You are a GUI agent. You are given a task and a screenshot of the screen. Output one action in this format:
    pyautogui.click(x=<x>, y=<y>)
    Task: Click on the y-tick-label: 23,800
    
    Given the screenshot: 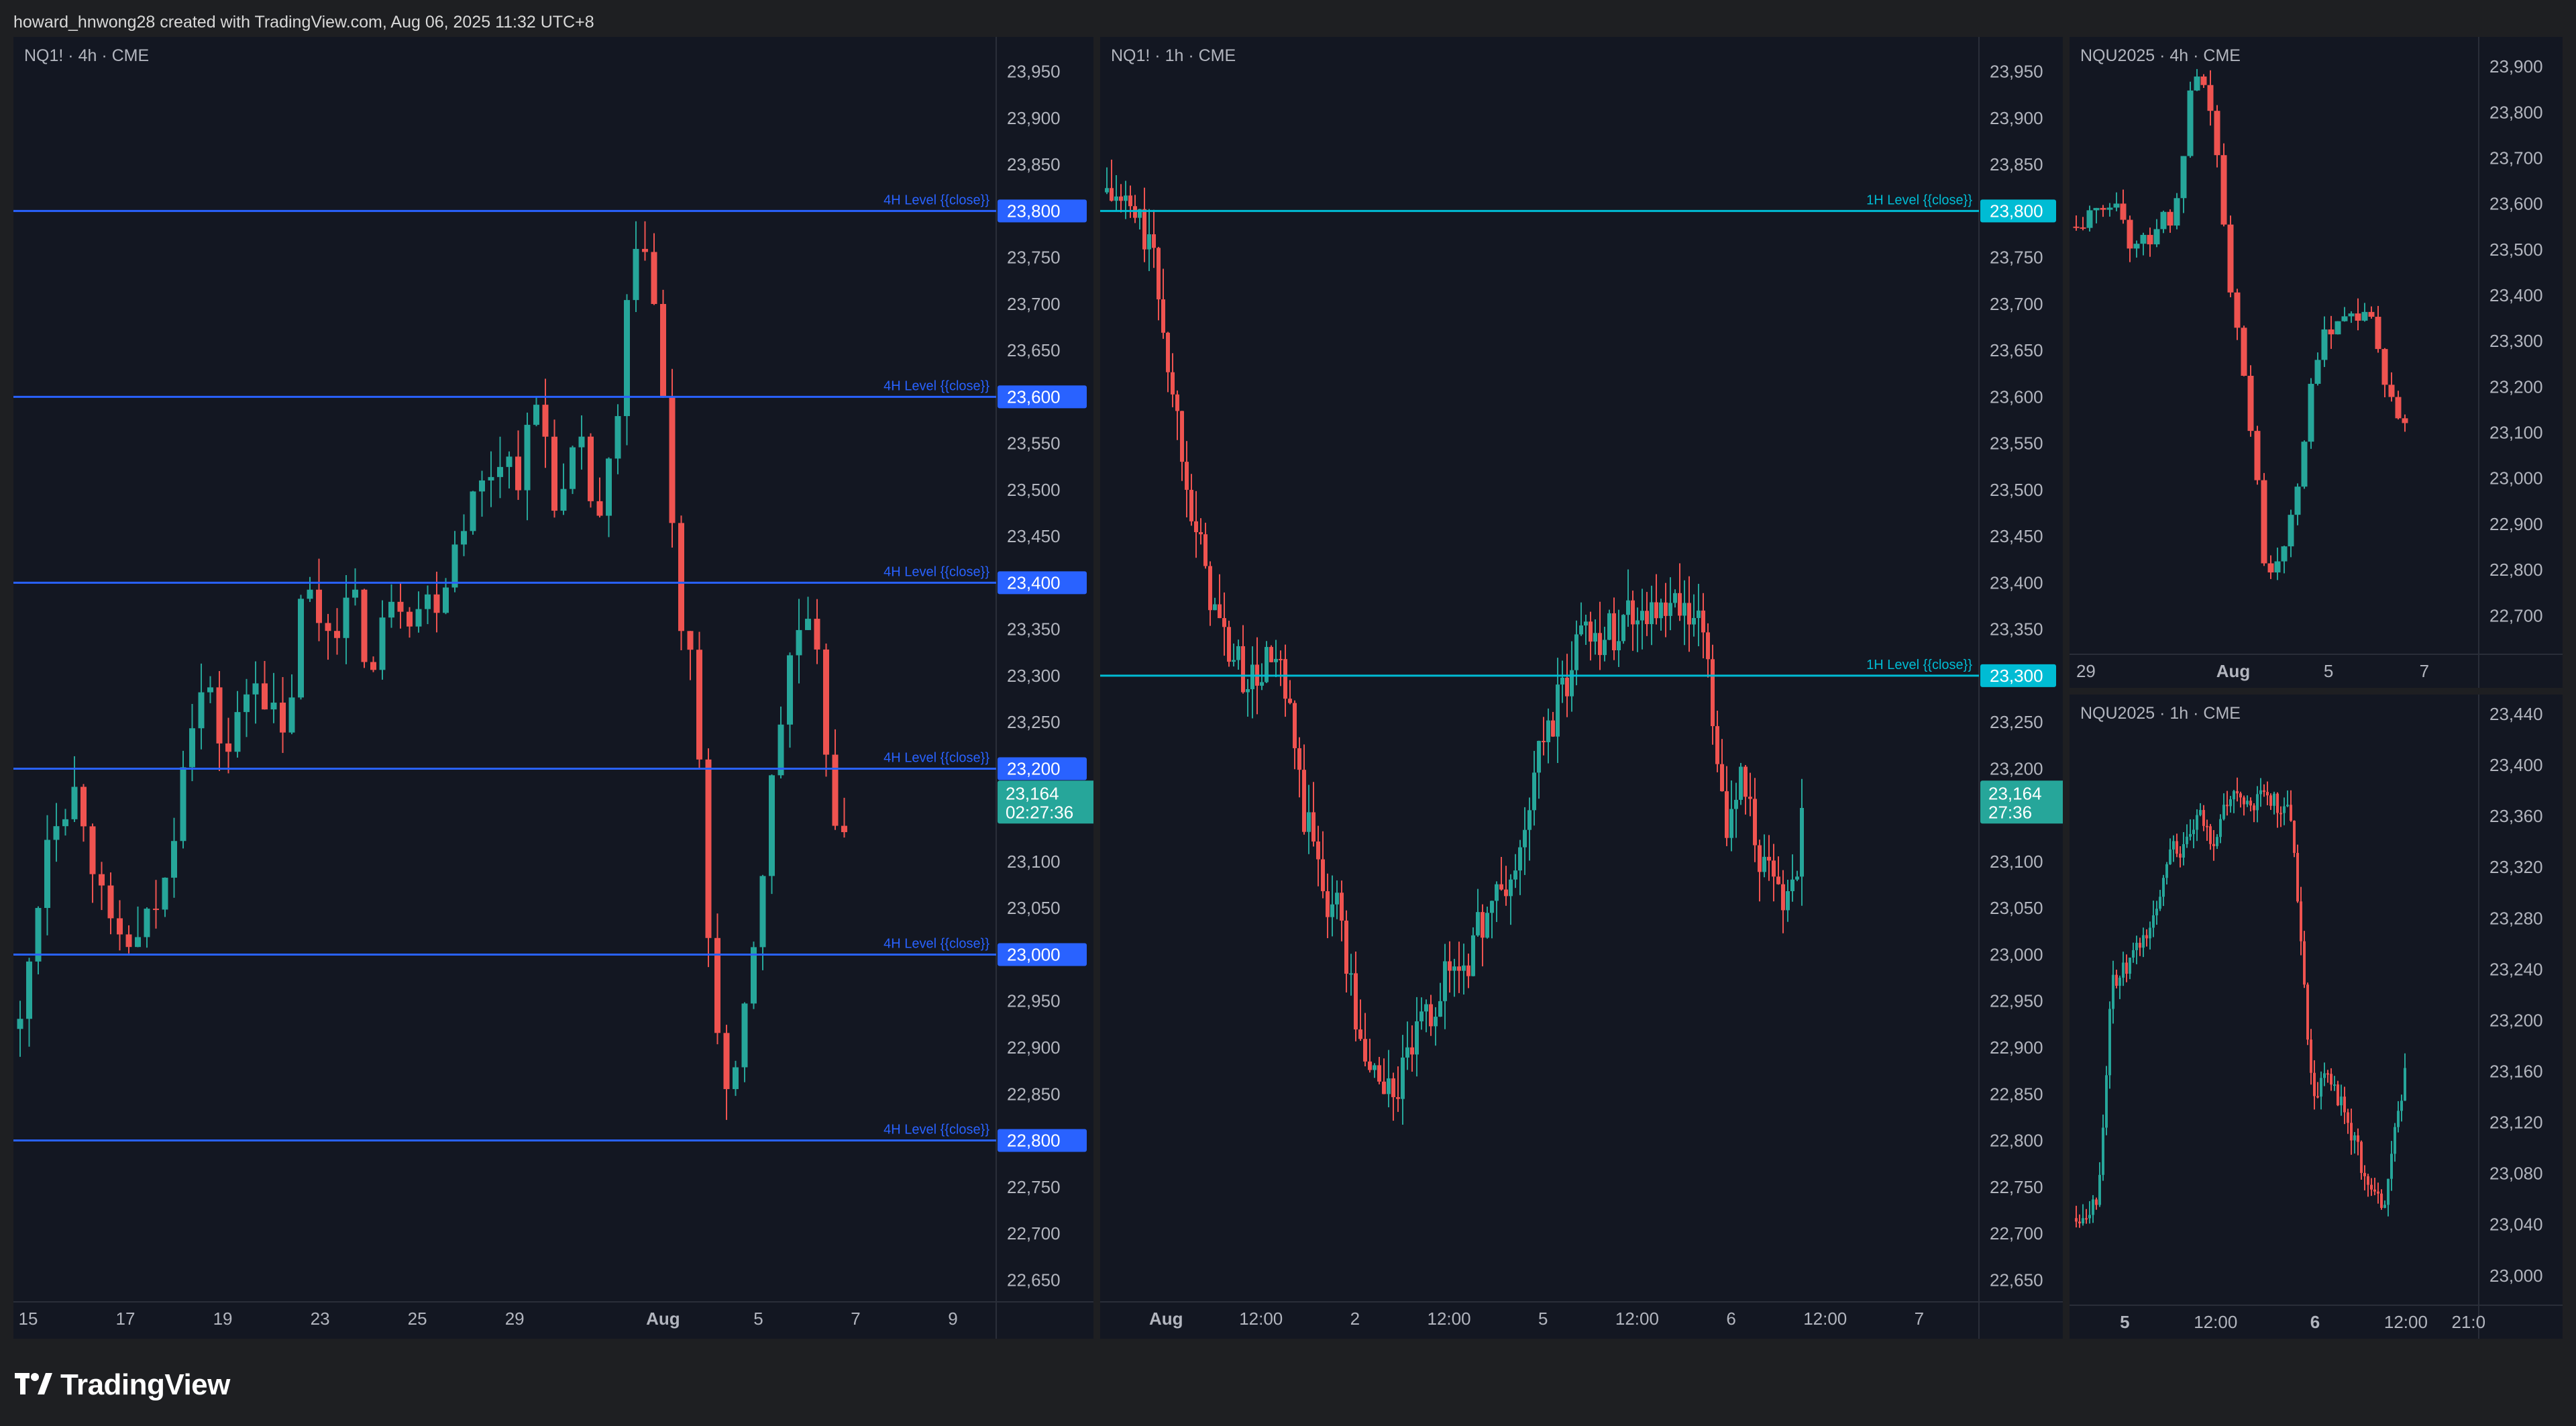 What is the action you would take?
    pyautogui.click(x=2516, y=112)
    